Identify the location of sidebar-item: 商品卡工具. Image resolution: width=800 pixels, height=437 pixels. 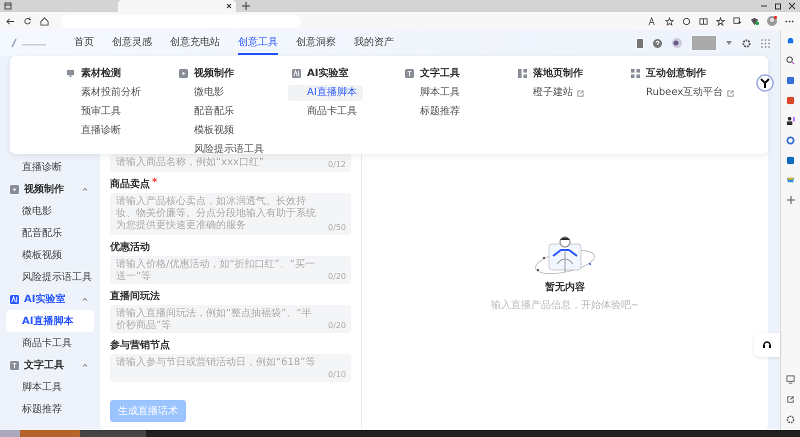
(50, 343).